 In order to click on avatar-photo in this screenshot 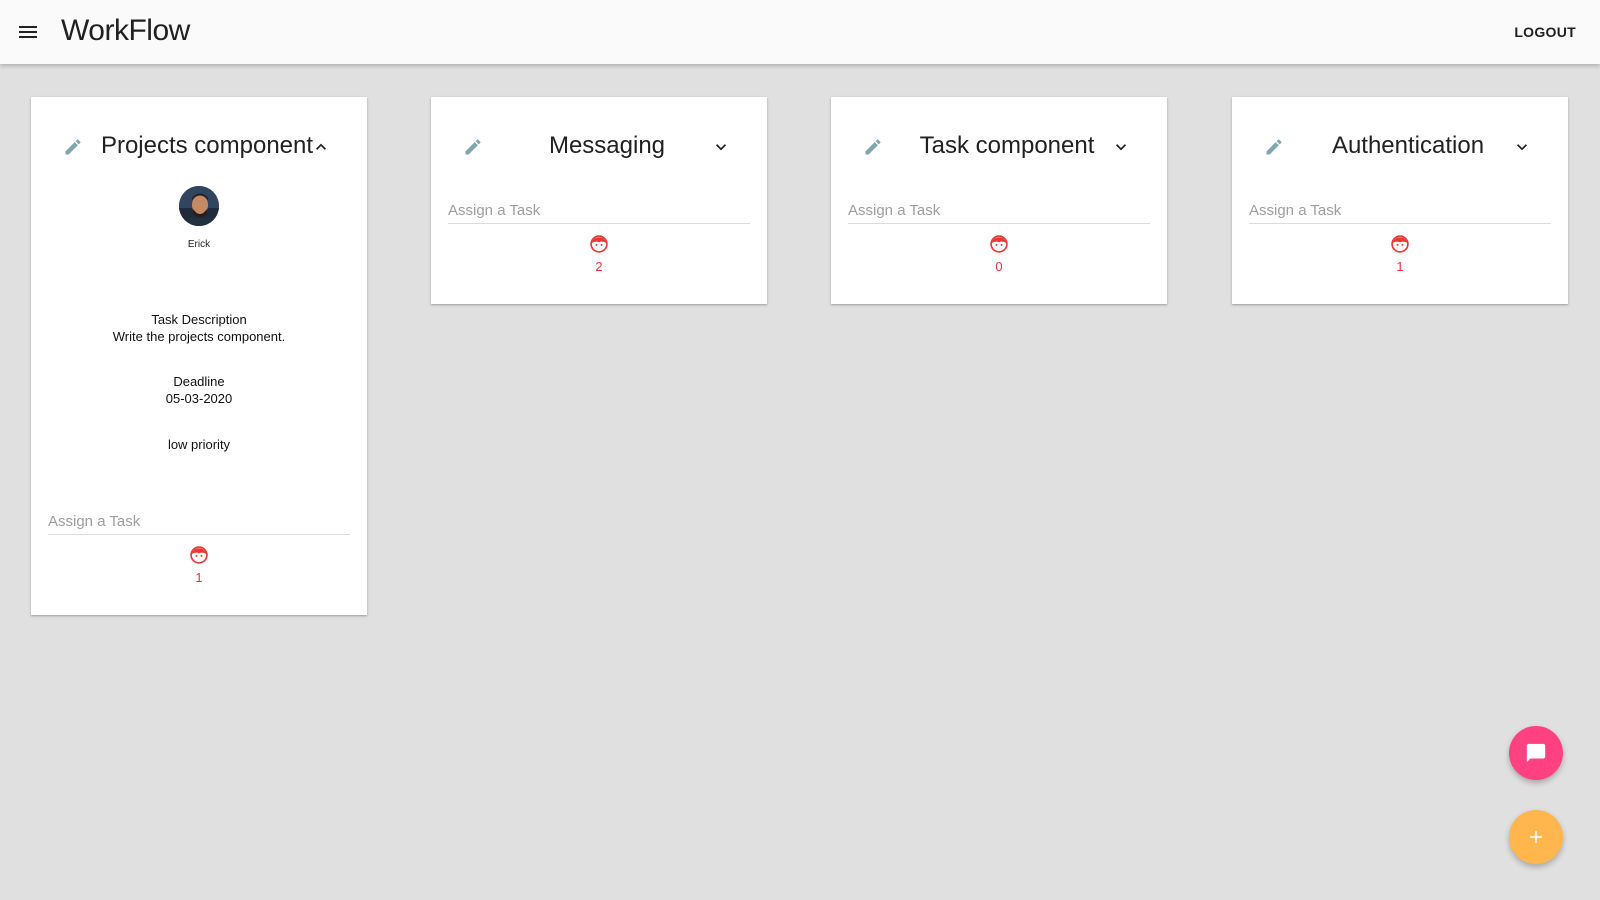, I will do `click(199, 206)`.